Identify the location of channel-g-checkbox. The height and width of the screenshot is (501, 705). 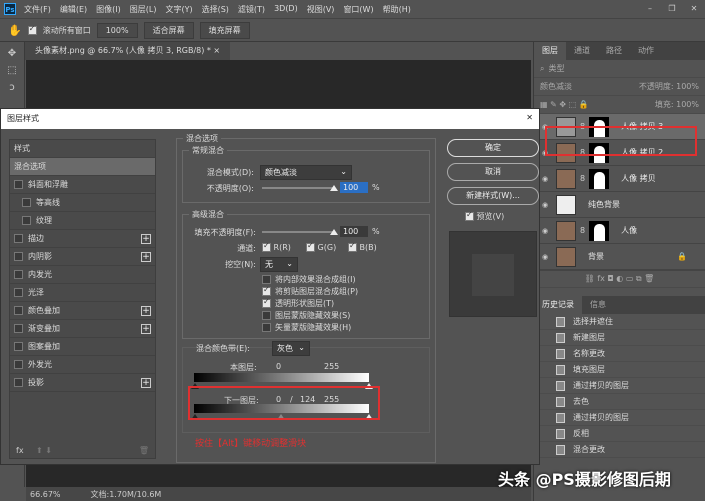
(310, 246).